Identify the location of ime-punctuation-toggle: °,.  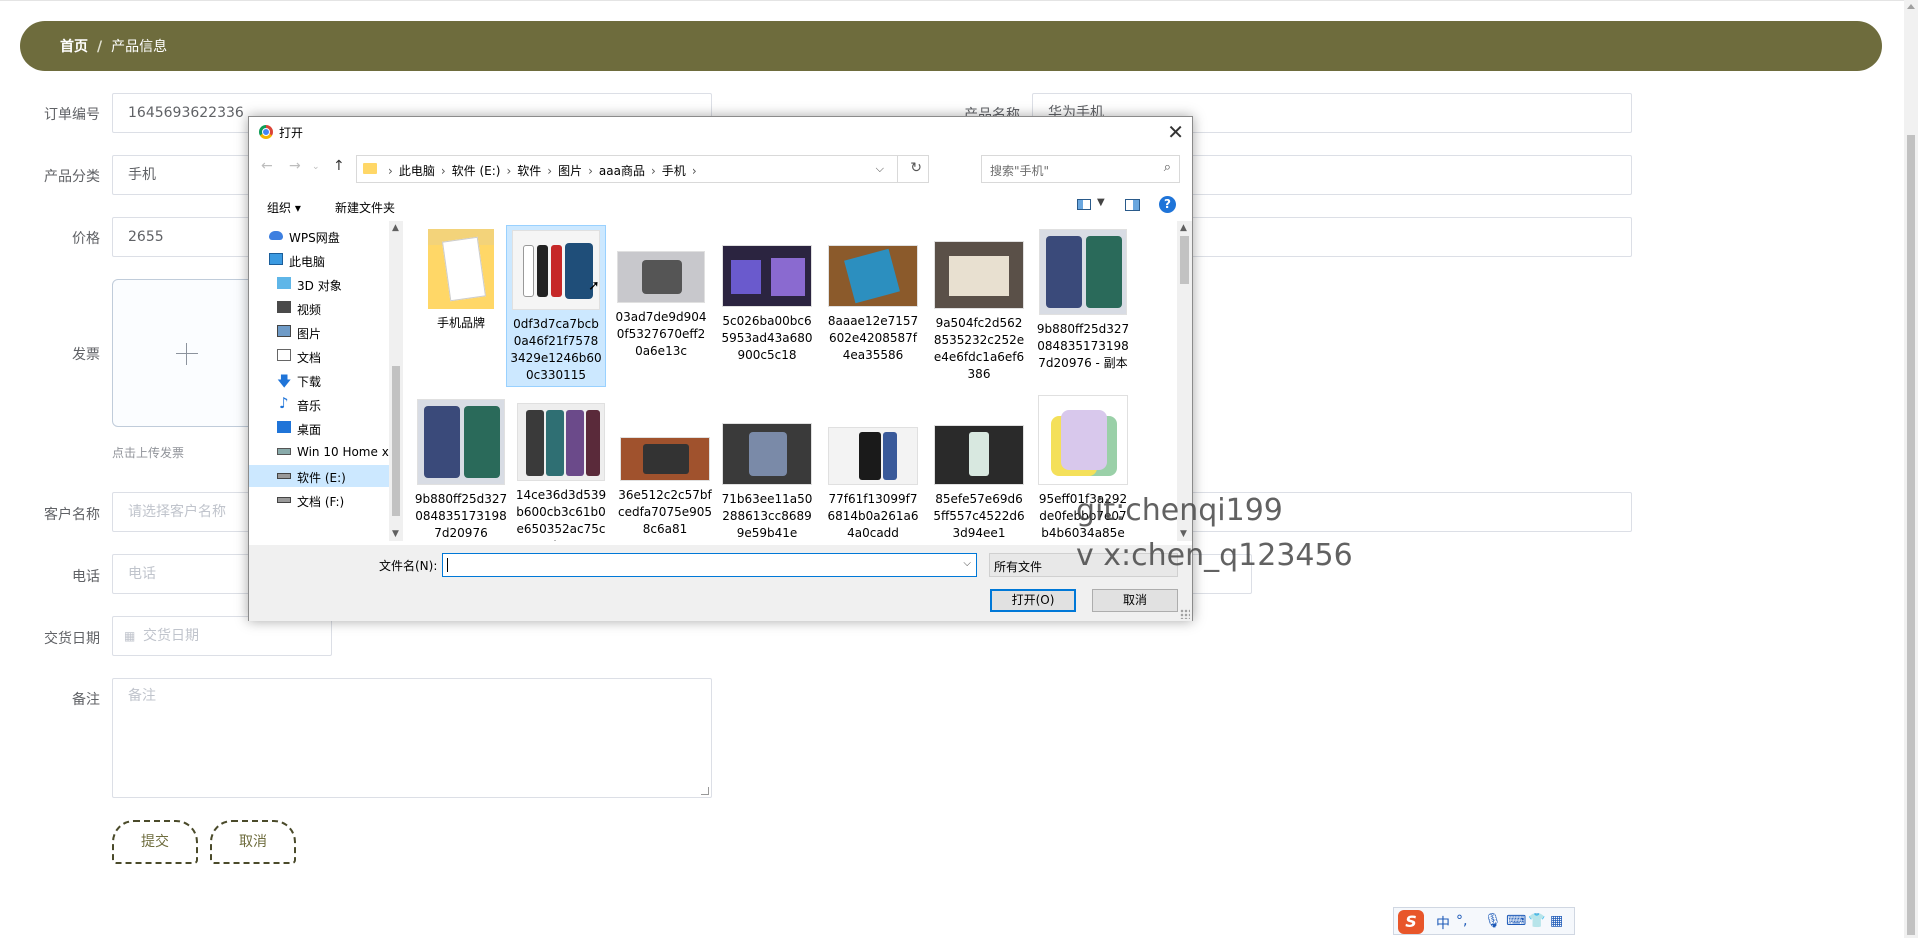
(1461, 921).